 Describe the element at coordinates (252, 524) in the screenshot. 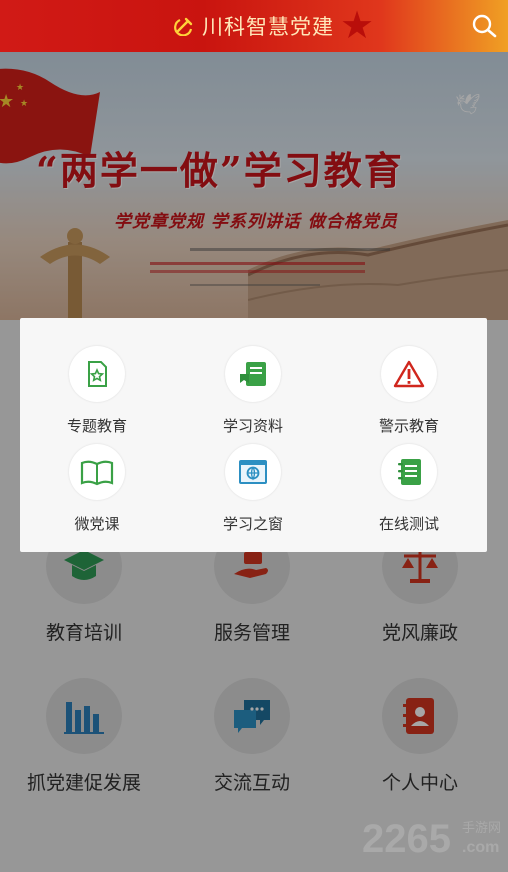

I see `popup-item-label: 学习之窗` at that location.